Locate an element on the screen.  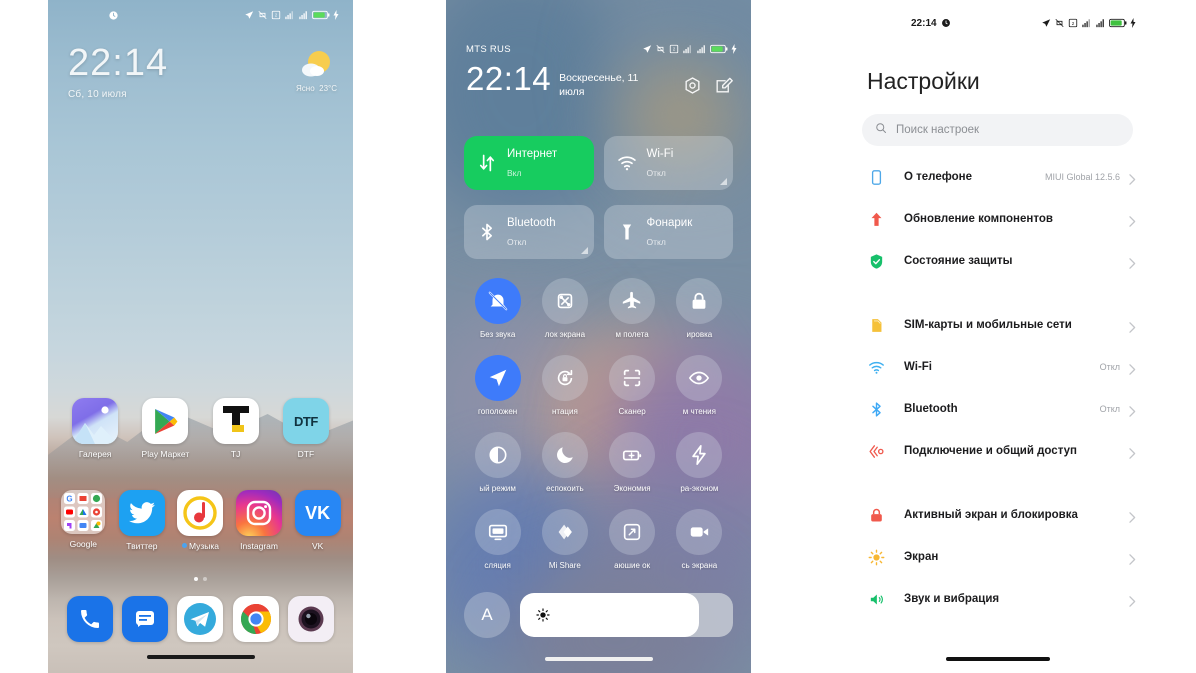
settings-nav-bar is located at coordinates (997, 659).